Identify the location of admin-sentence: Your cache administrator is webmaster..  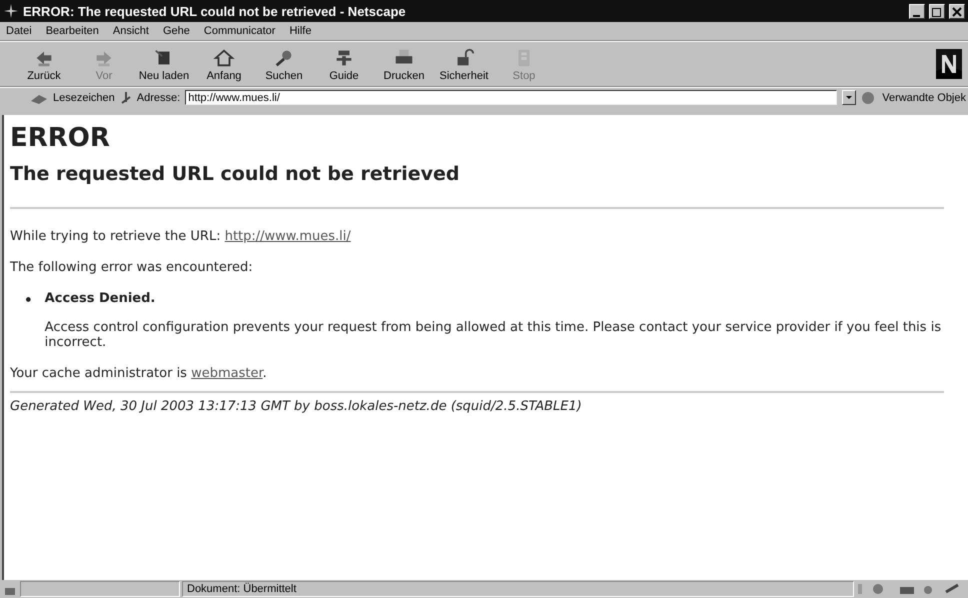
(139, 373).